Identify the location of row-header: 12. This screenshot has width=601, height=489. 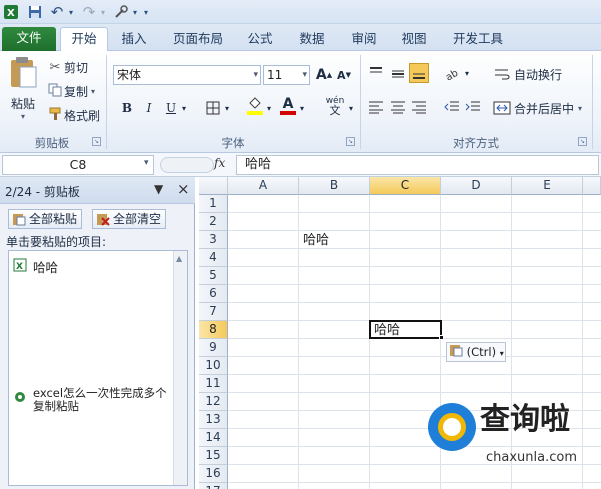
(213, 402).